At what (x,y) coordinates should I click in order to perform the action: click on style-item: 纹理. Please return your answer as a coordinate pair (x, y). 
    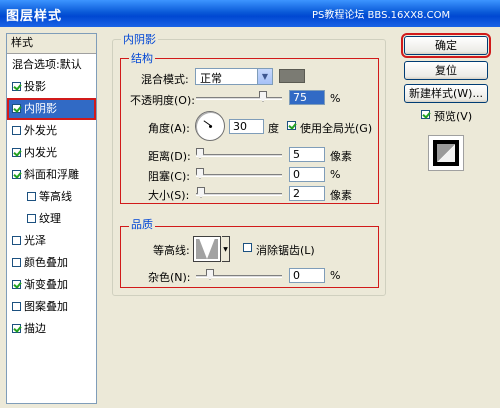
    Looking at the image, I should click on (51, 219).